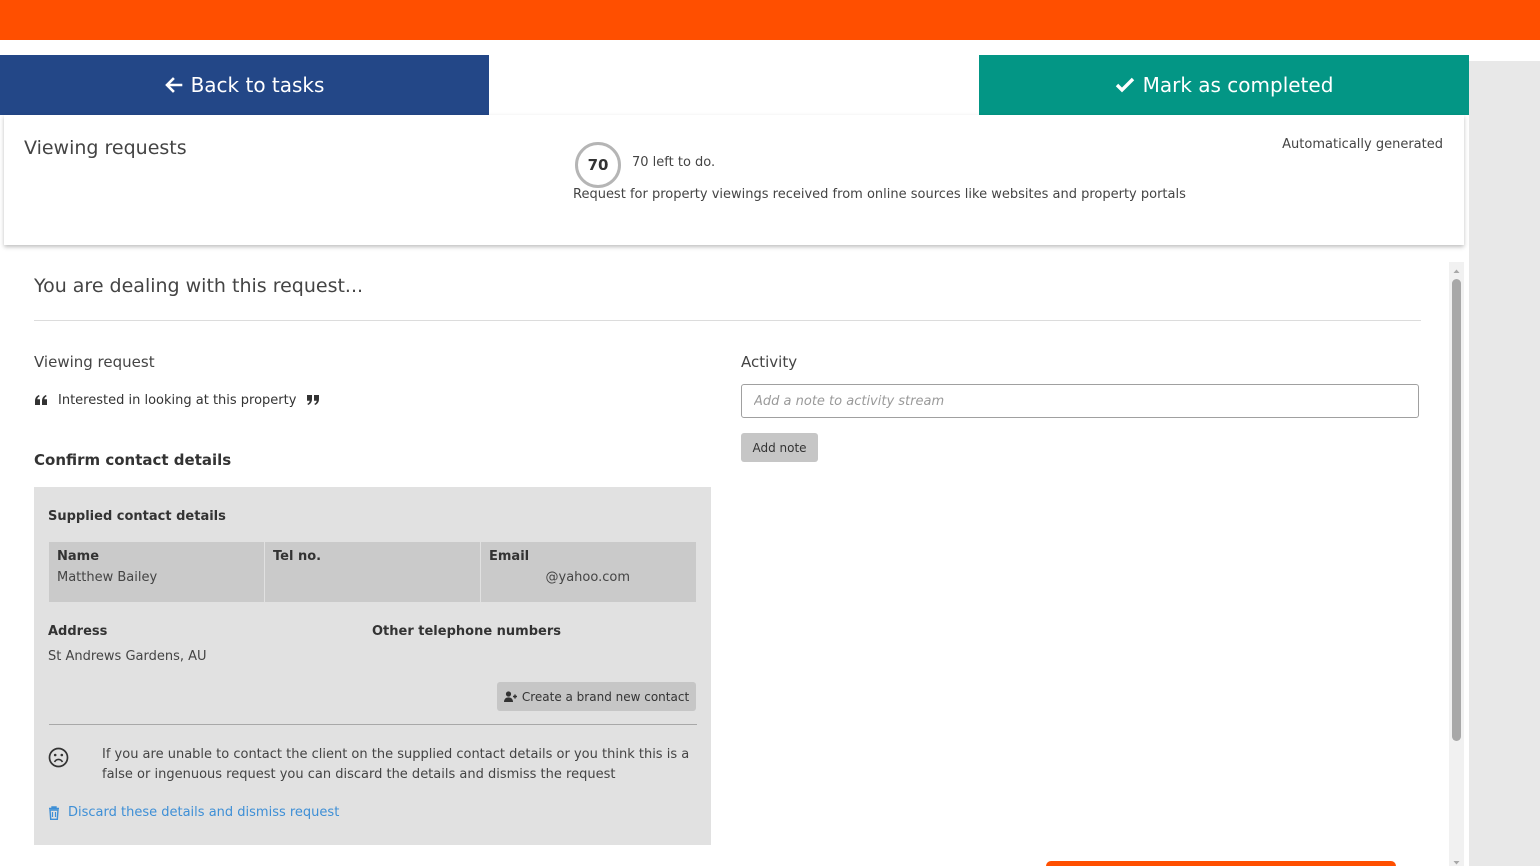  I want to click on create-new-contact-label: Create a brand new contact, so click(605, 696).